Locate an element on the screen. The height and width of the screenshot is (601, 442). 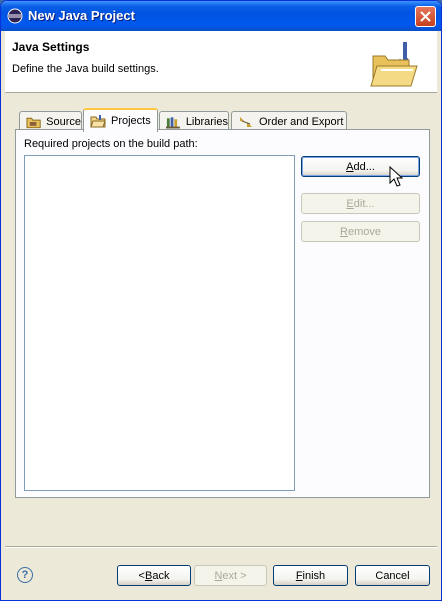
footer-separator is located at coordinates (221, 547).